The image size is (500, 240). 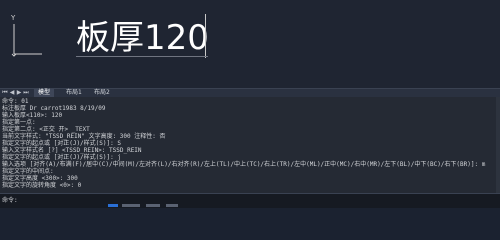 What do you see at coordinates (74, 93) in the screenshot?
I see `tab-layout1: 布局1` at bounding box center [74, 93].